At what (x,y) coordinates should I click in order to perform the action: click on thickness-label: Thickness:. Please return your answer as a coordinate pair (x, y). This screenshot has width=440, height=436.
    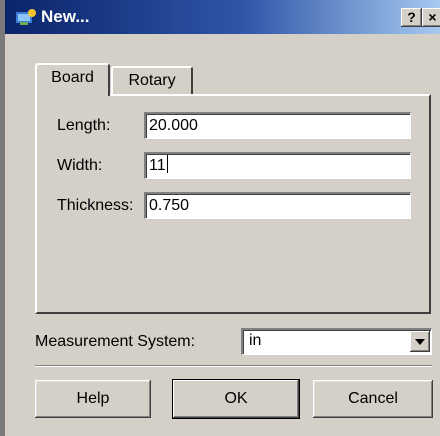
    Looking at the image, I should click on (95, 205).